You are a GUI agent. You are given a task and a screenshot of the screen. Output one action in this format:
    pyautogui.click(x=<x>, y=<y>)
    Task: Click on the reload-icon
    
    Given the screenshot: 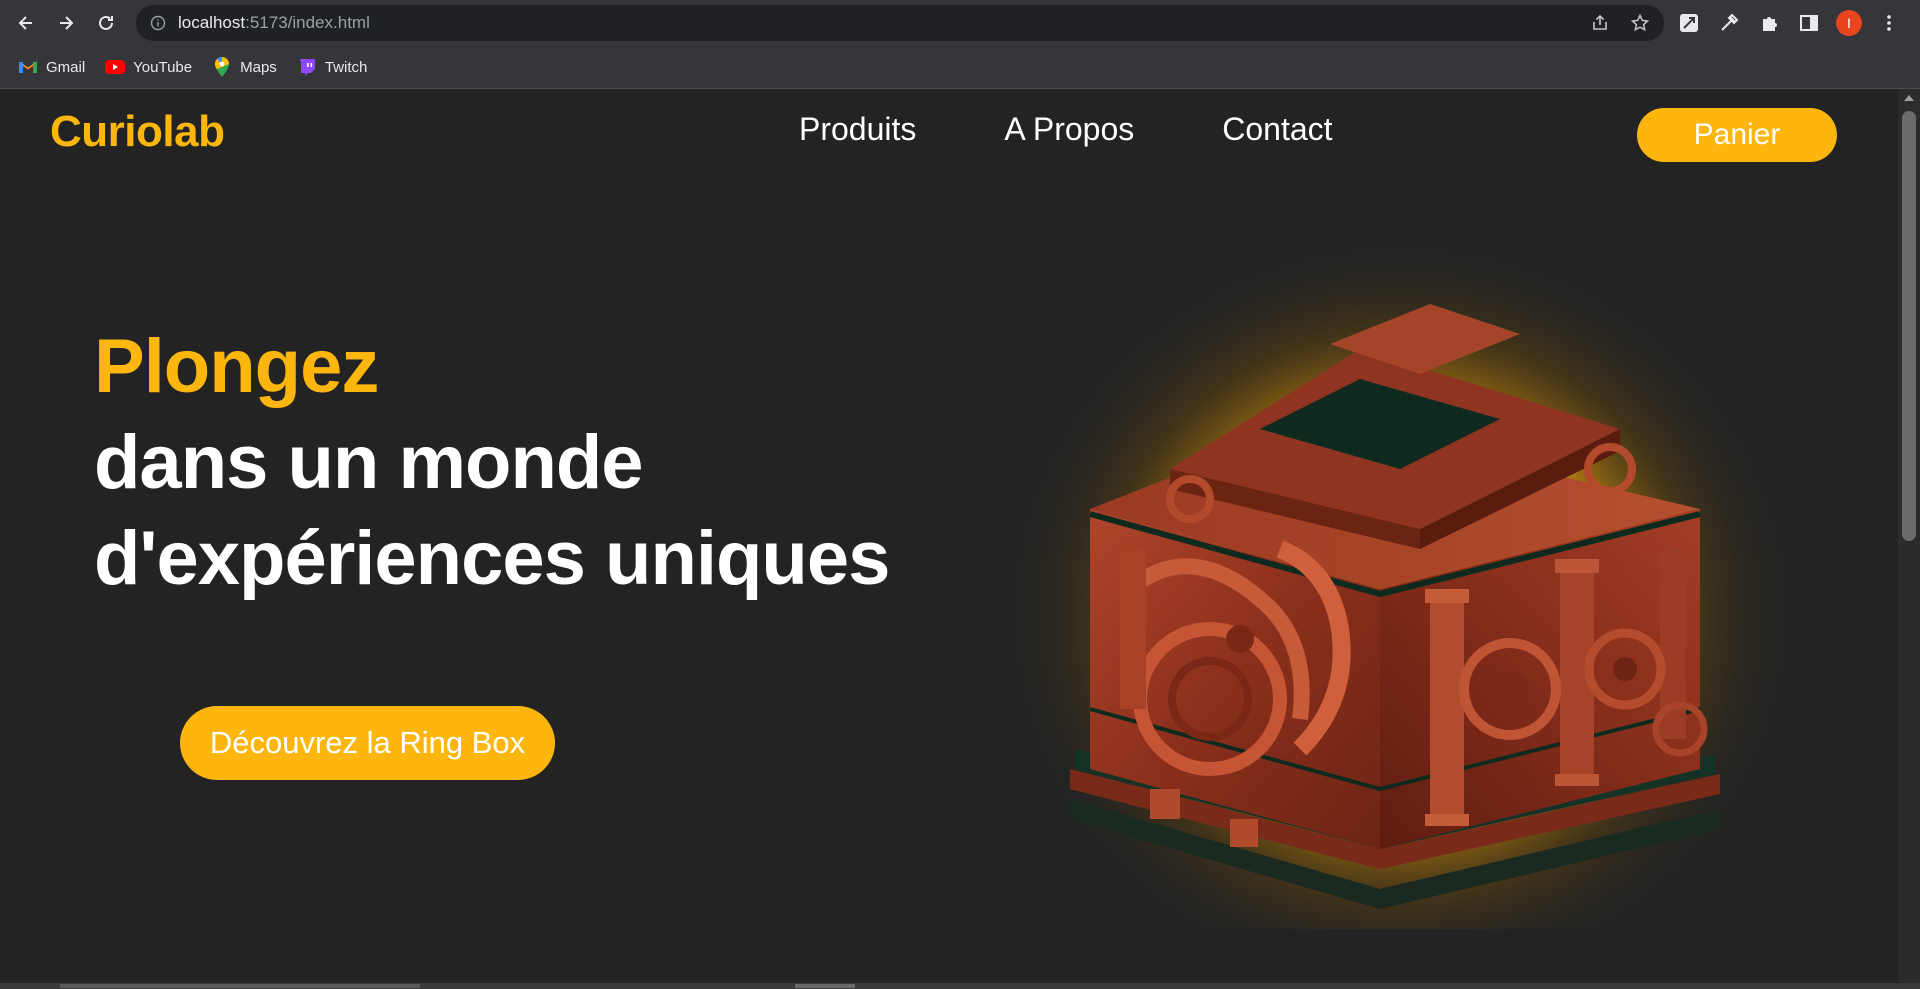 What is the action you would take?
    pyautogui.click(x=106, y=22)
    